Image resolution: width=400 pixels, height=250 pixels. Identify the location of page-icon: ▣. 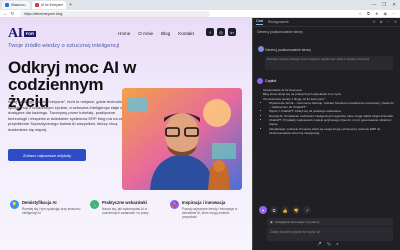
(271, 222).